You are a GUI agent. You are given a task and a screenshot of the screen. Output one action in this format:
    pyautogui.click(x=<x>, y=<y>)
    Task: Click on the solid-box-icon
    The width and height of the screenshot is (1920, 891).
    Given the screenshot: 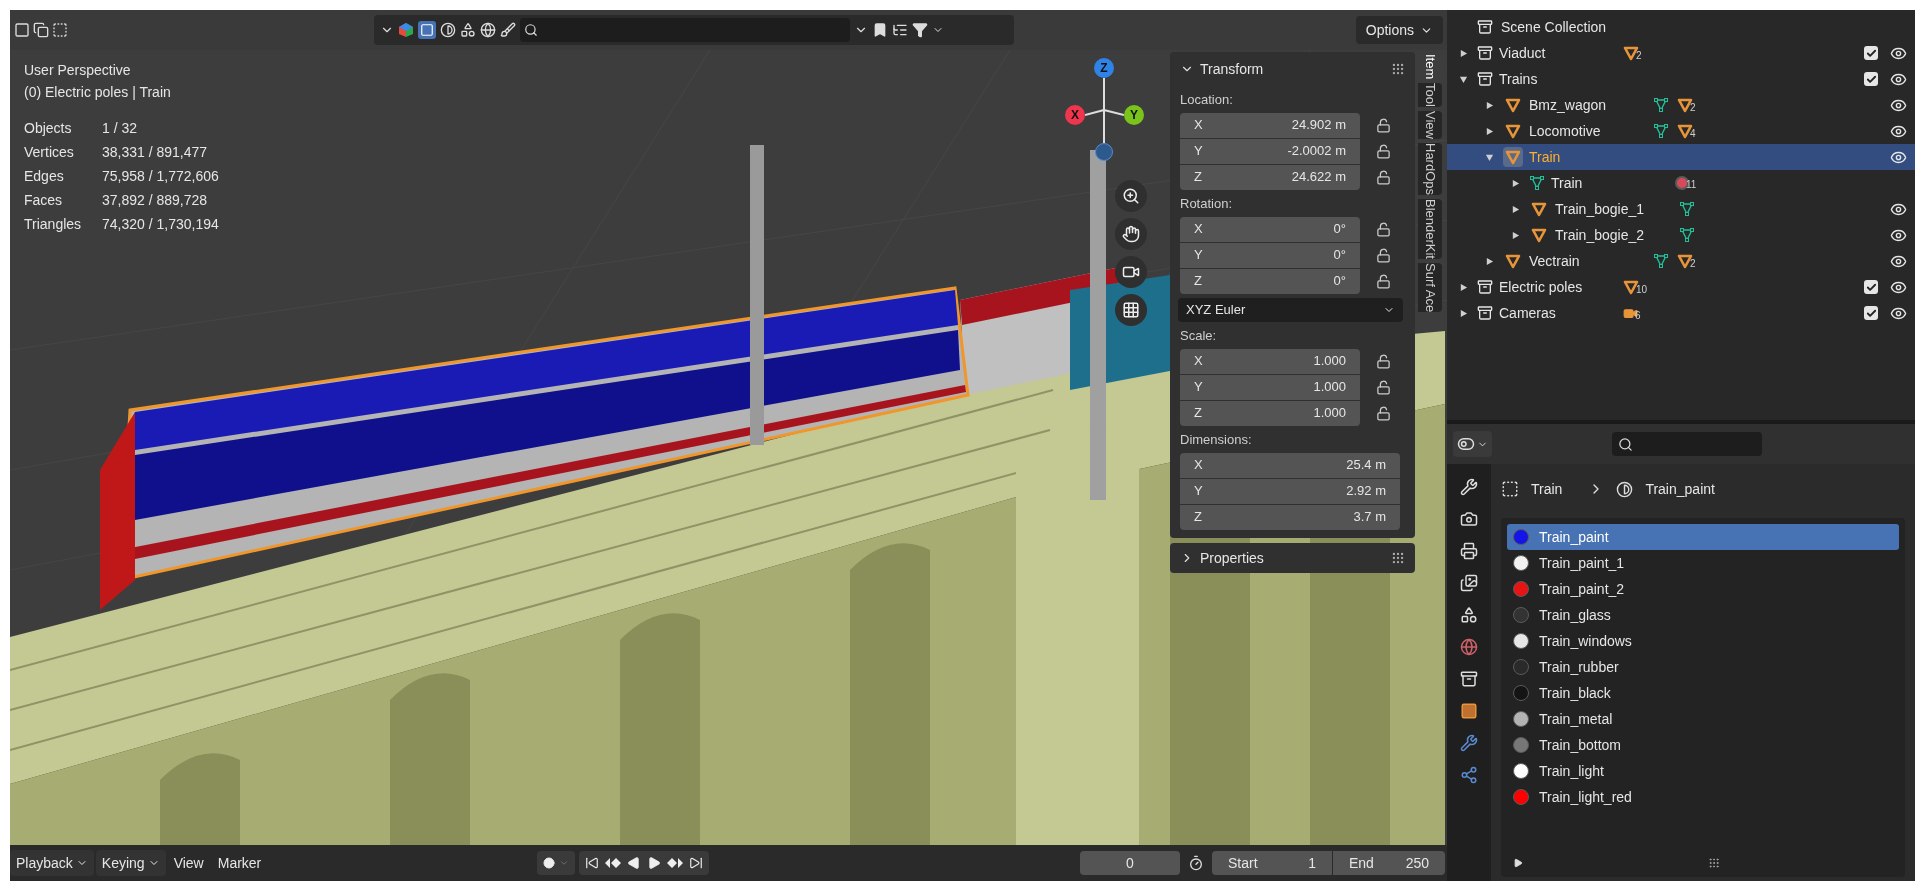 What is the action you would take?
    pyautogui.click(x=427, y=30)
    